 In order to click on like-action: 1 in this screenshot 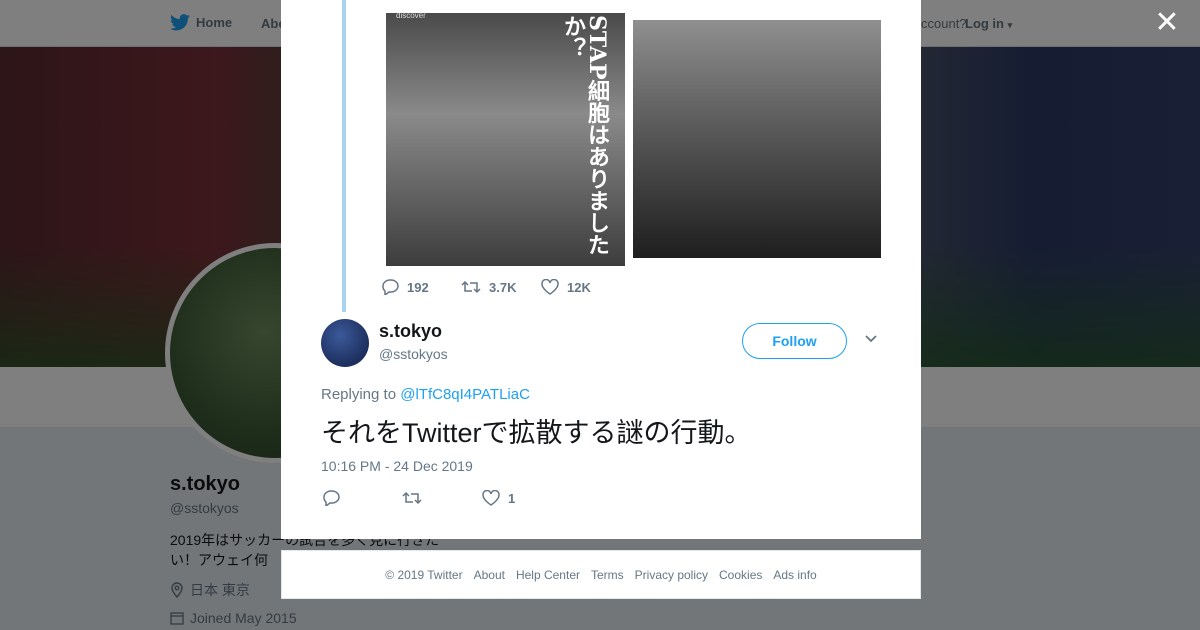, I will do `click(522, 498)`.